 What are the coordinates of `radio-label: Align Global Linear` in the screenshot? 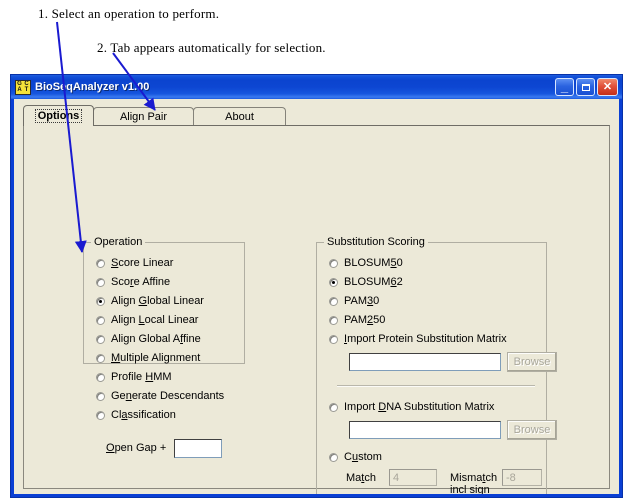 It's located at (157, 301).